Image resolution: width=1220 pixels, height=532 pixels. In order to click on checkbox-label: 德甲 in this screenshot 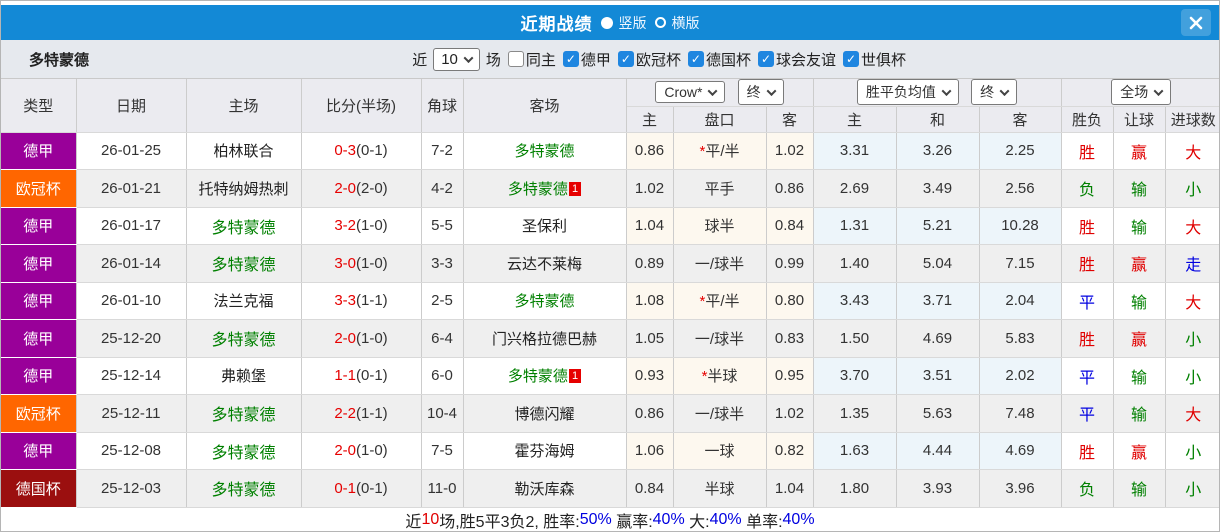, I will do `click(595, 60)`.